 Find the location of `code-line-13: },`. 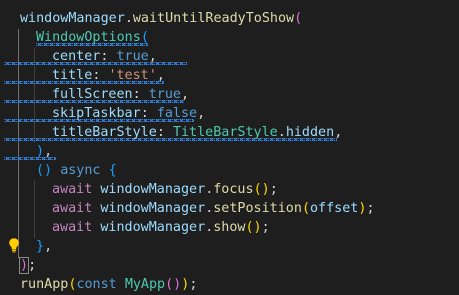

code-line-13: }, is located at coordinates (44, 246).